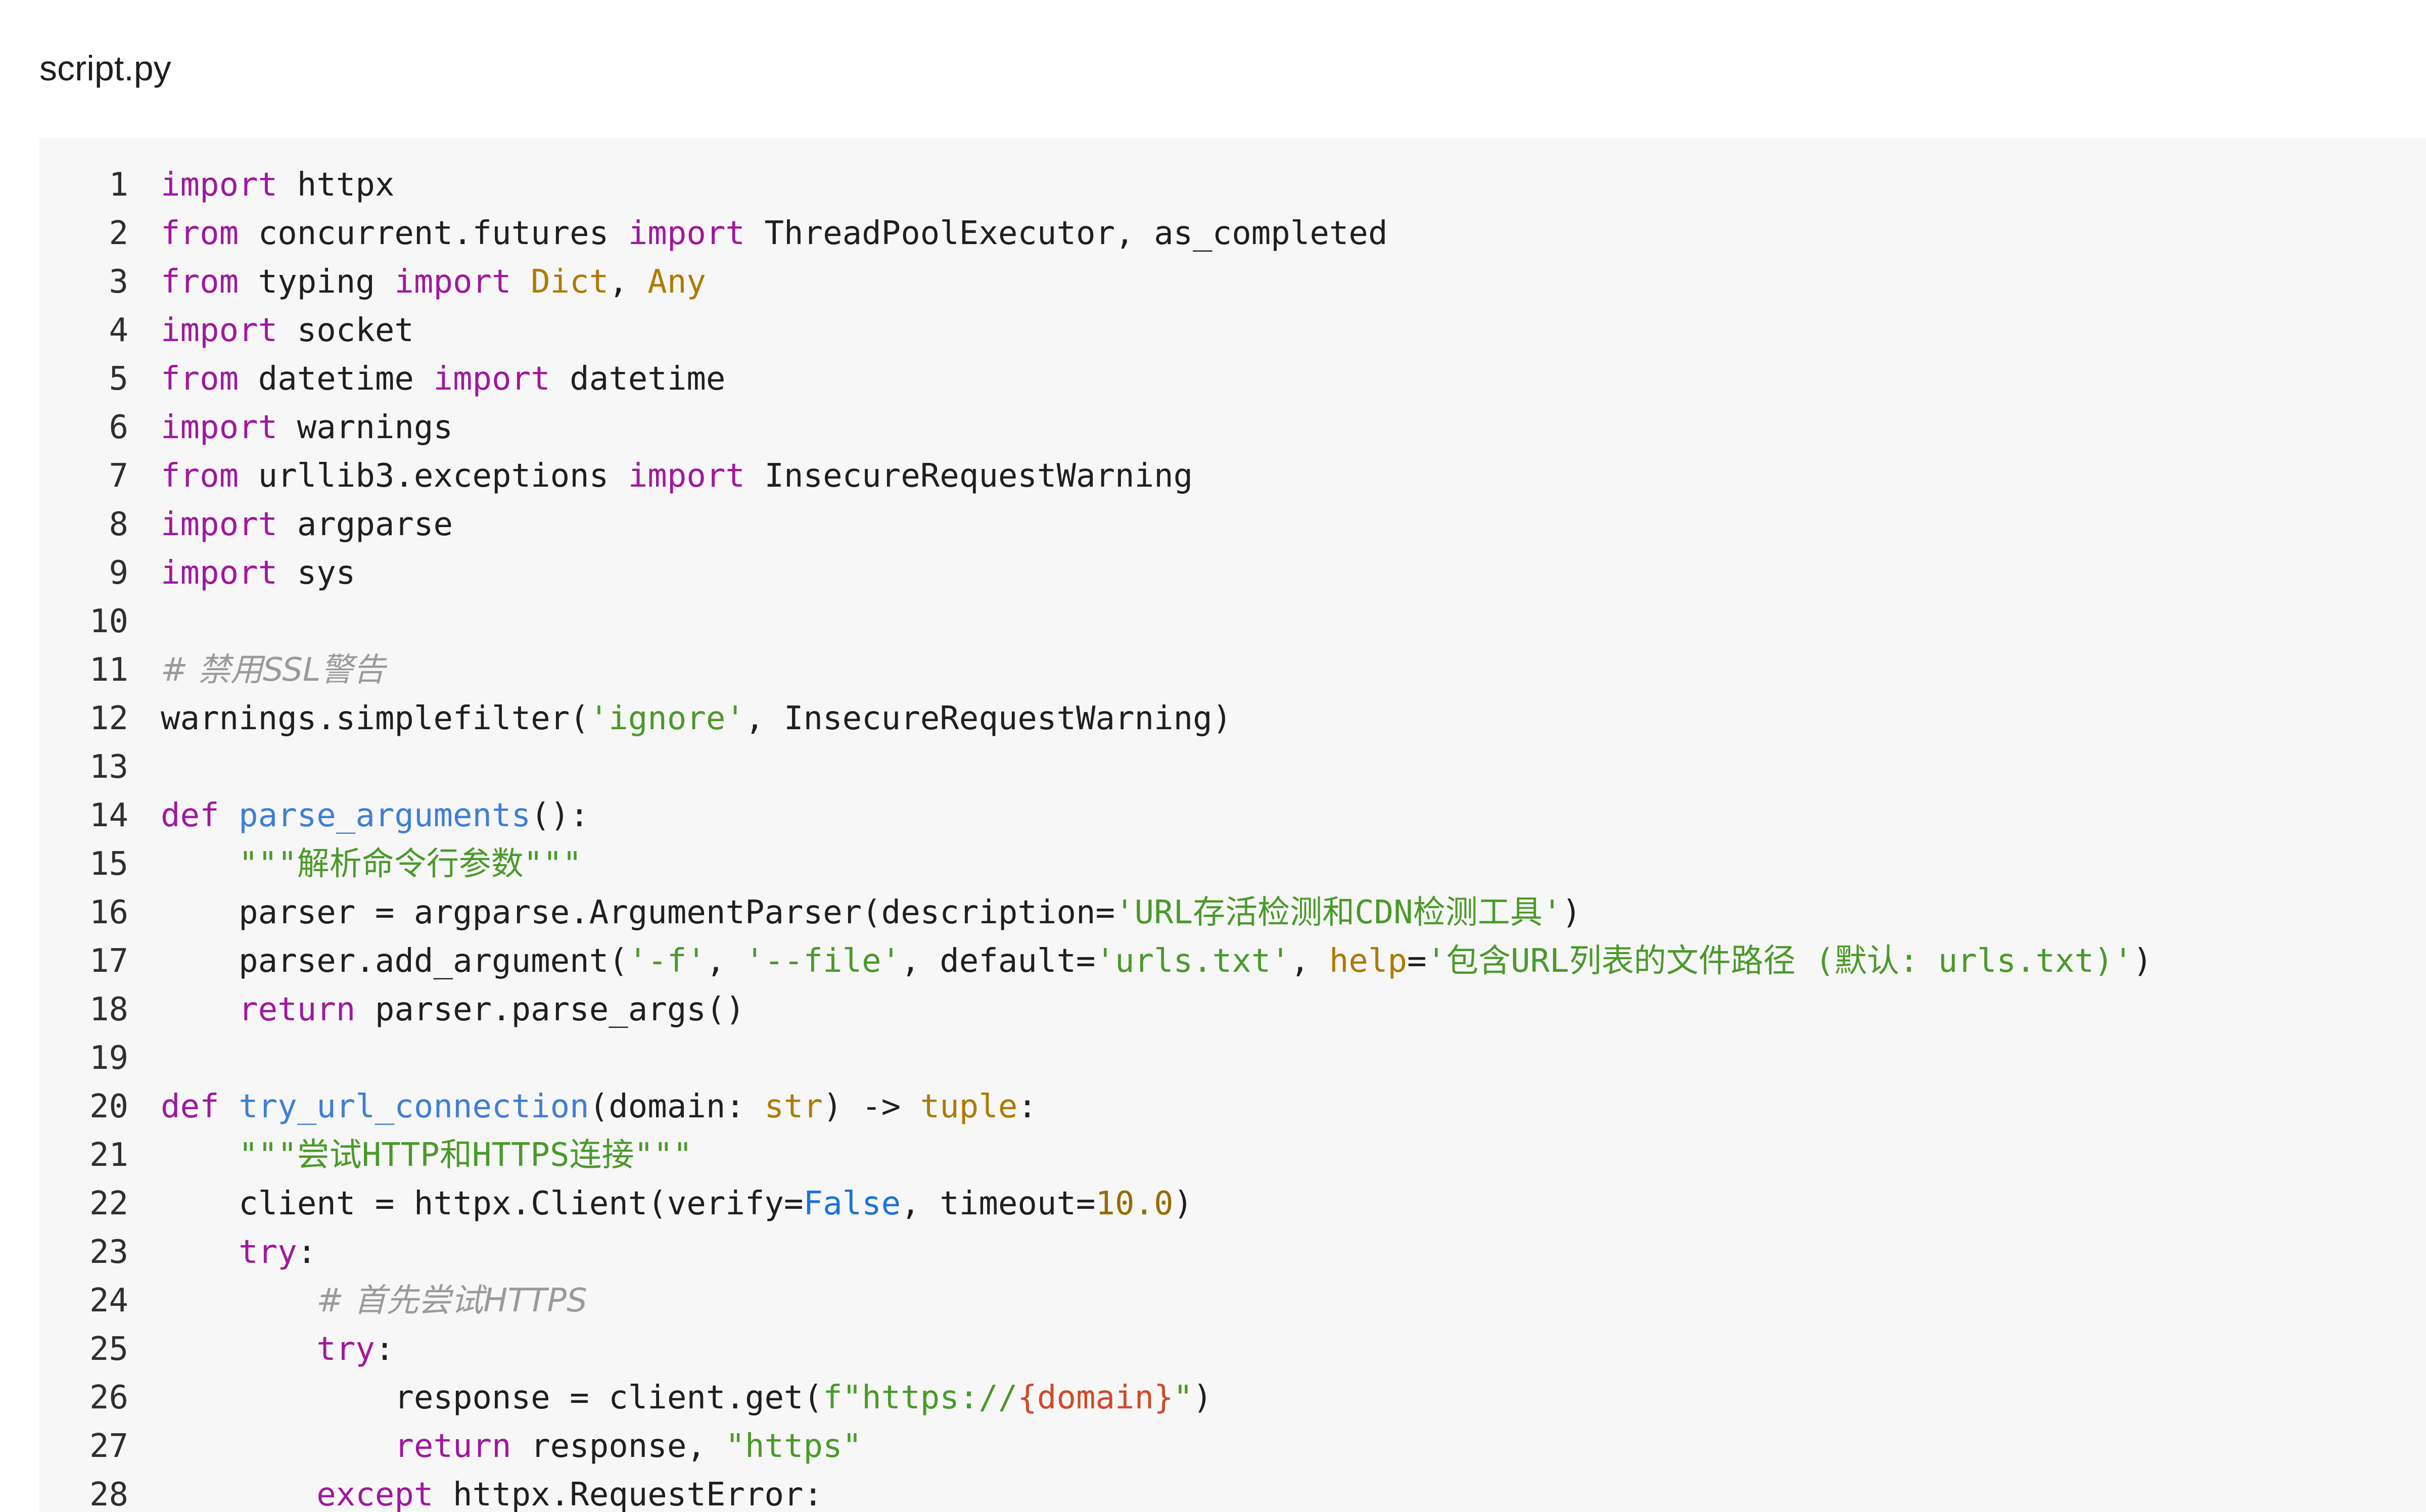  Describe the element at coordinates (108, 1494) in the screenshot. I see `line-number: 28` at that location.